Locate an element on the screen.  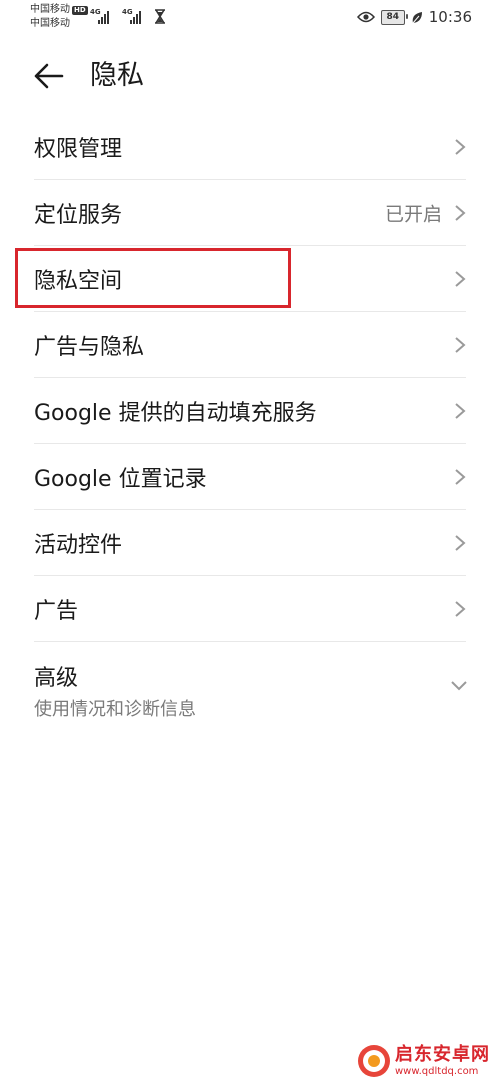
carrier-info: 中国移动 HD 中国移动 is located at coordinates (59, 17).